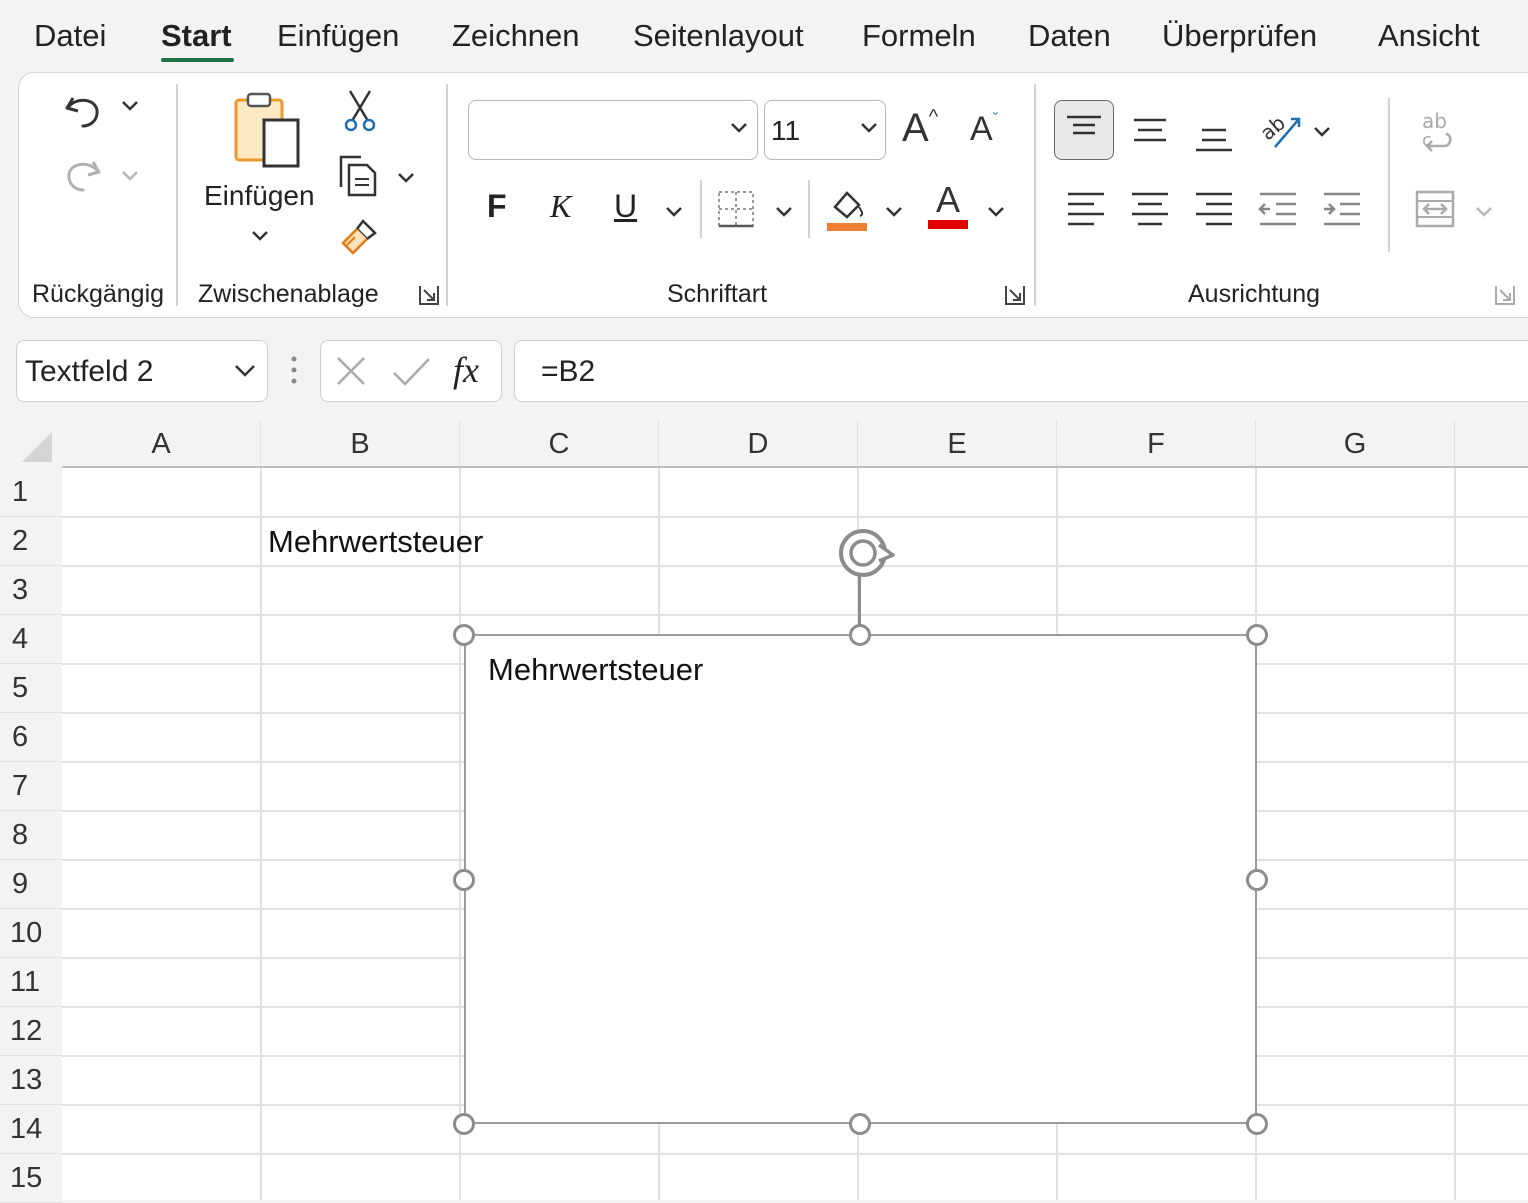 The image size is (1528, 1203). Describe the element at coordinates (1021, 371) in the screenshot. I see `formula-input: =B2` at that location.